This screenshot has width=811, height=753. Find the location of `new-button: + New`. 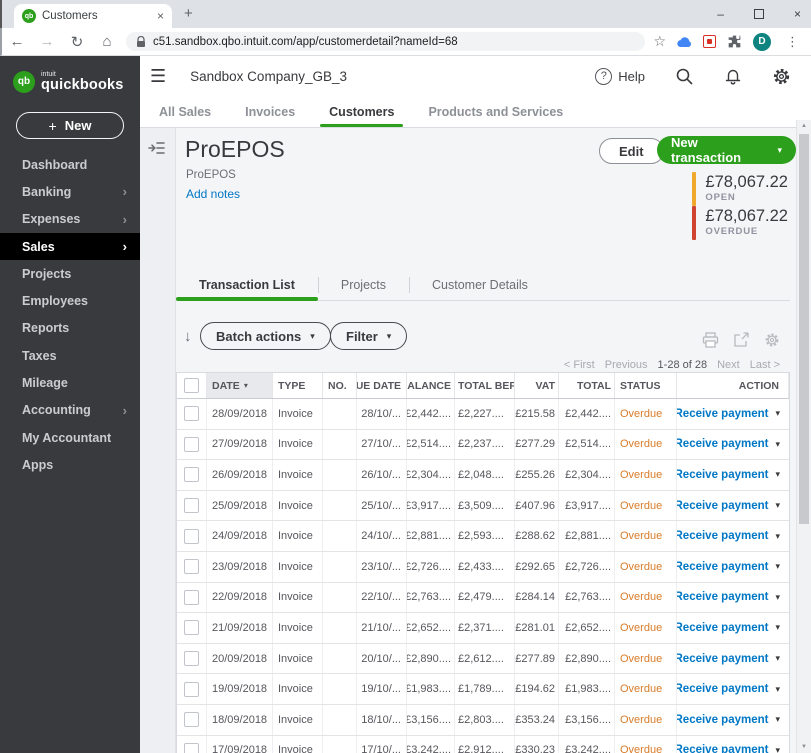

new-button: + New is located at coordinates (70, 125).